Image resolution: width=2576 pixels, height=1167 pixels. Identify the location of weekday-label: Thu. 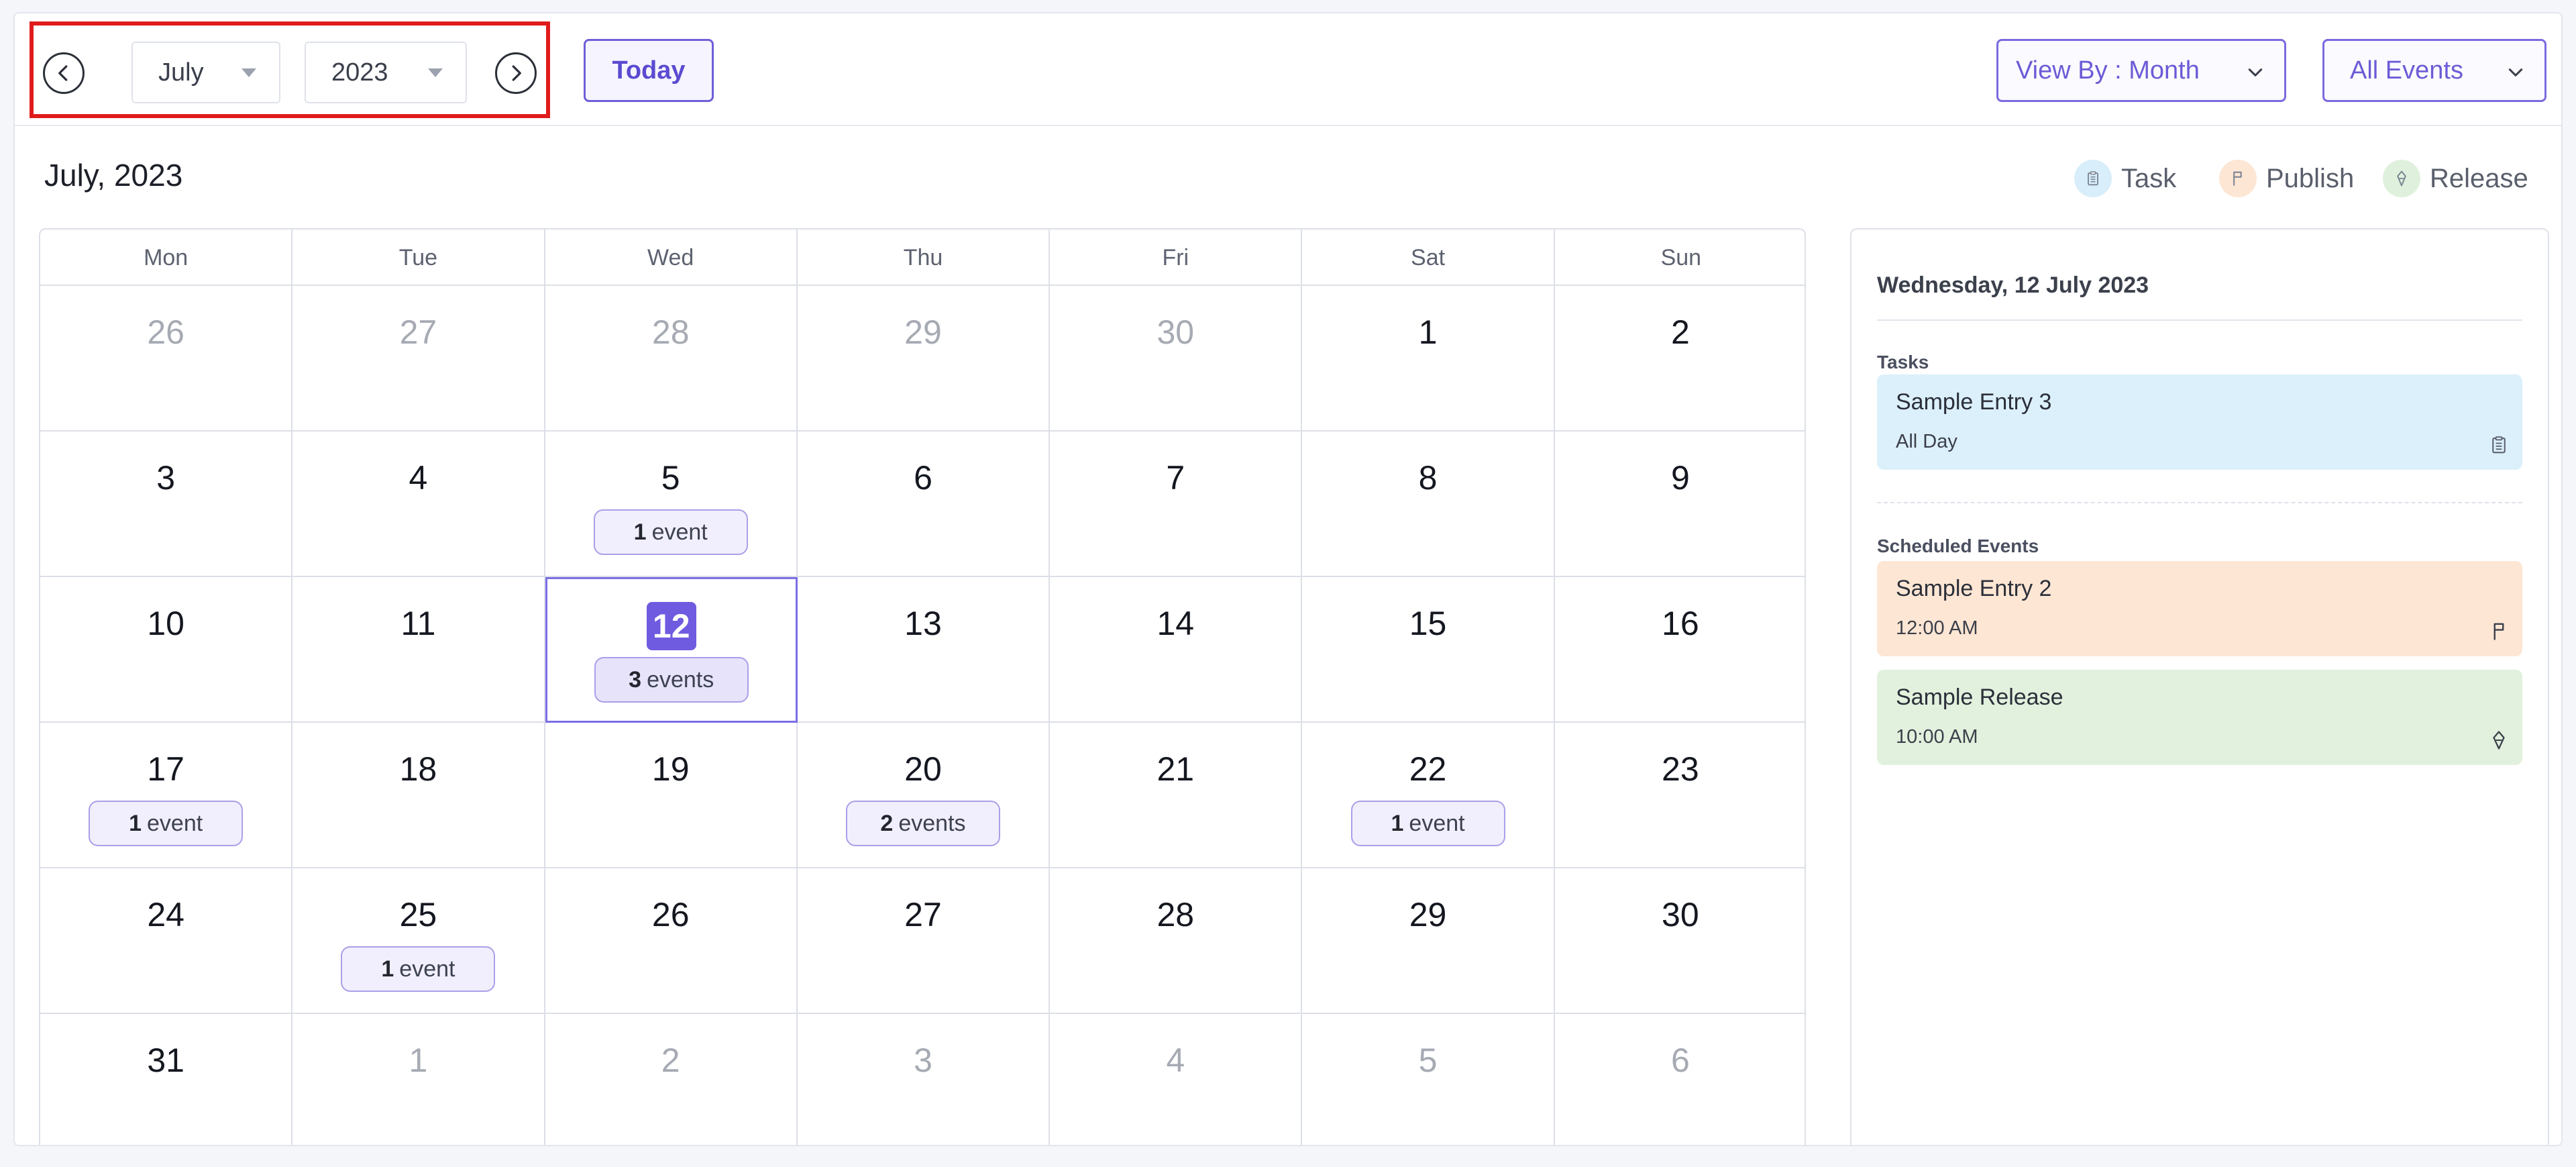
(924, 258).